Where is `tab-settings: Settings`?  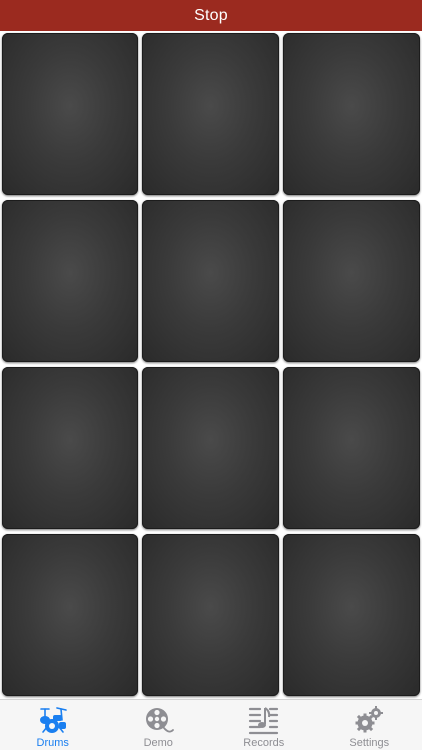
tab-settings: Settings is located at coordinates (369, 725).